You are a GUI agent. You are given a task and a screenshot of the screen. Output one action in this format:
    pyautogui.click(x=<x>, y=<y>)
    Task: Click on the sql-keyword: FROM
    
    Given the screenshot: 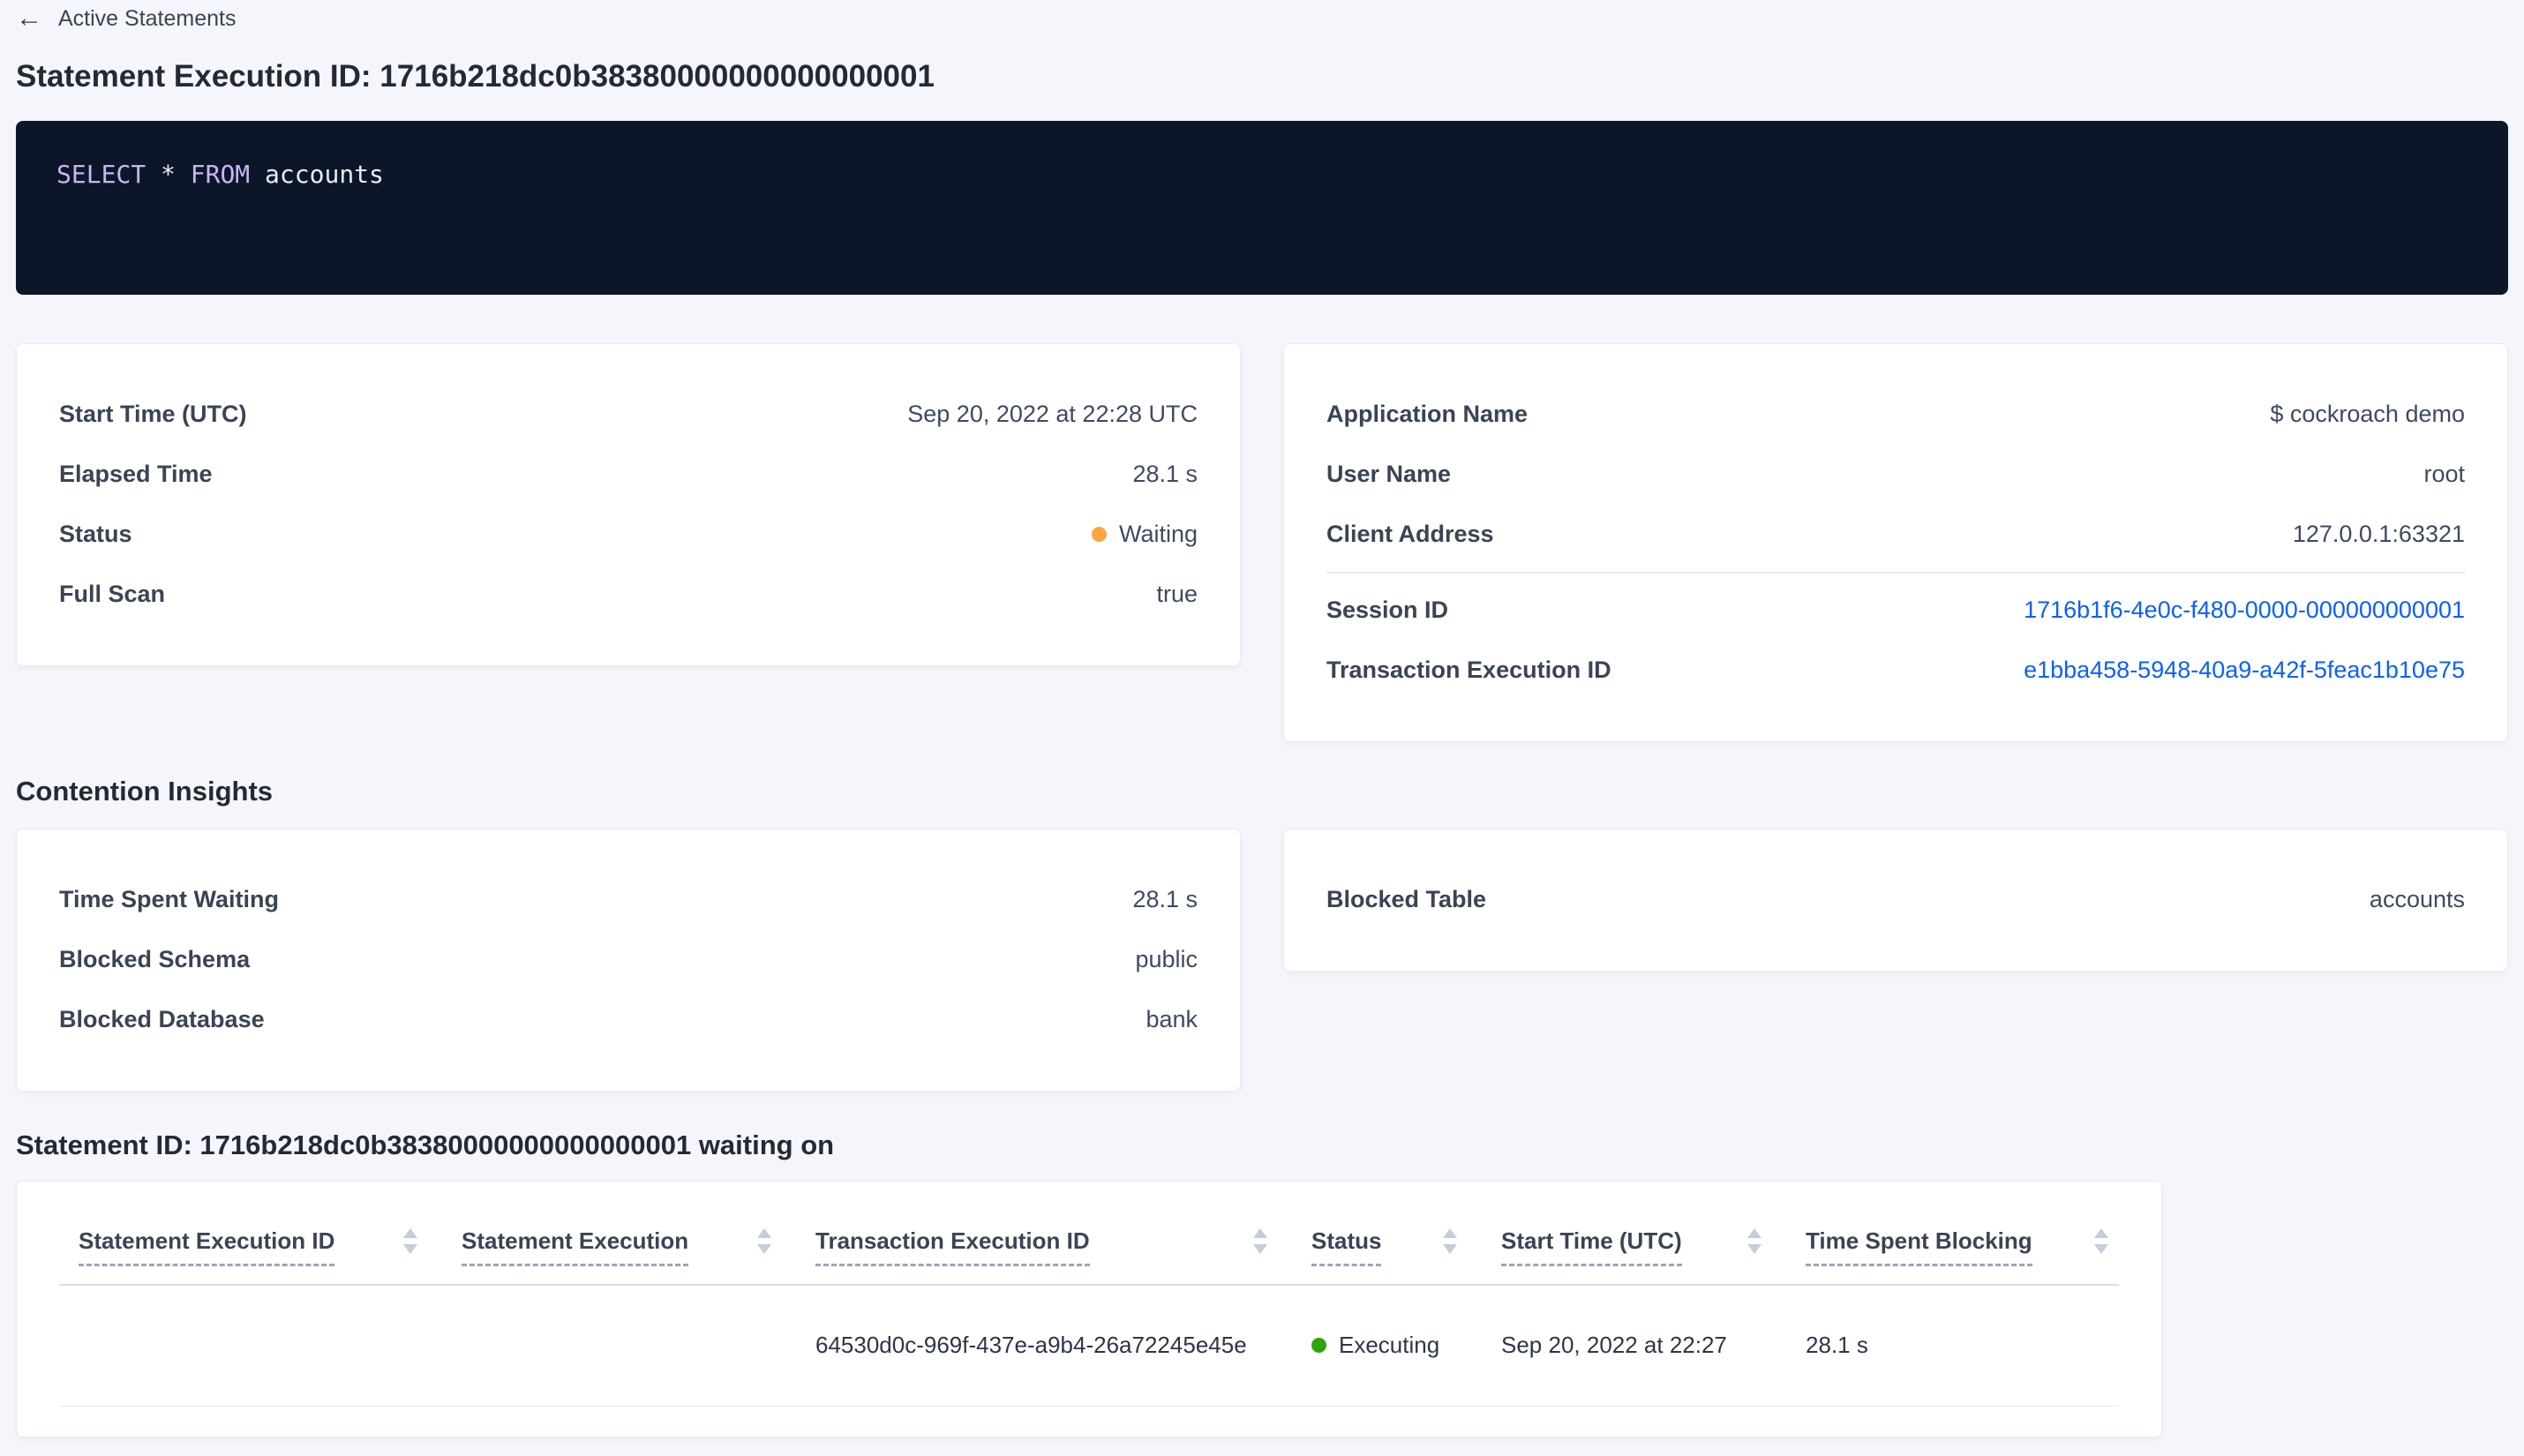 What is the action you would take?
    pyautogui.click(x=220, y=174)
    